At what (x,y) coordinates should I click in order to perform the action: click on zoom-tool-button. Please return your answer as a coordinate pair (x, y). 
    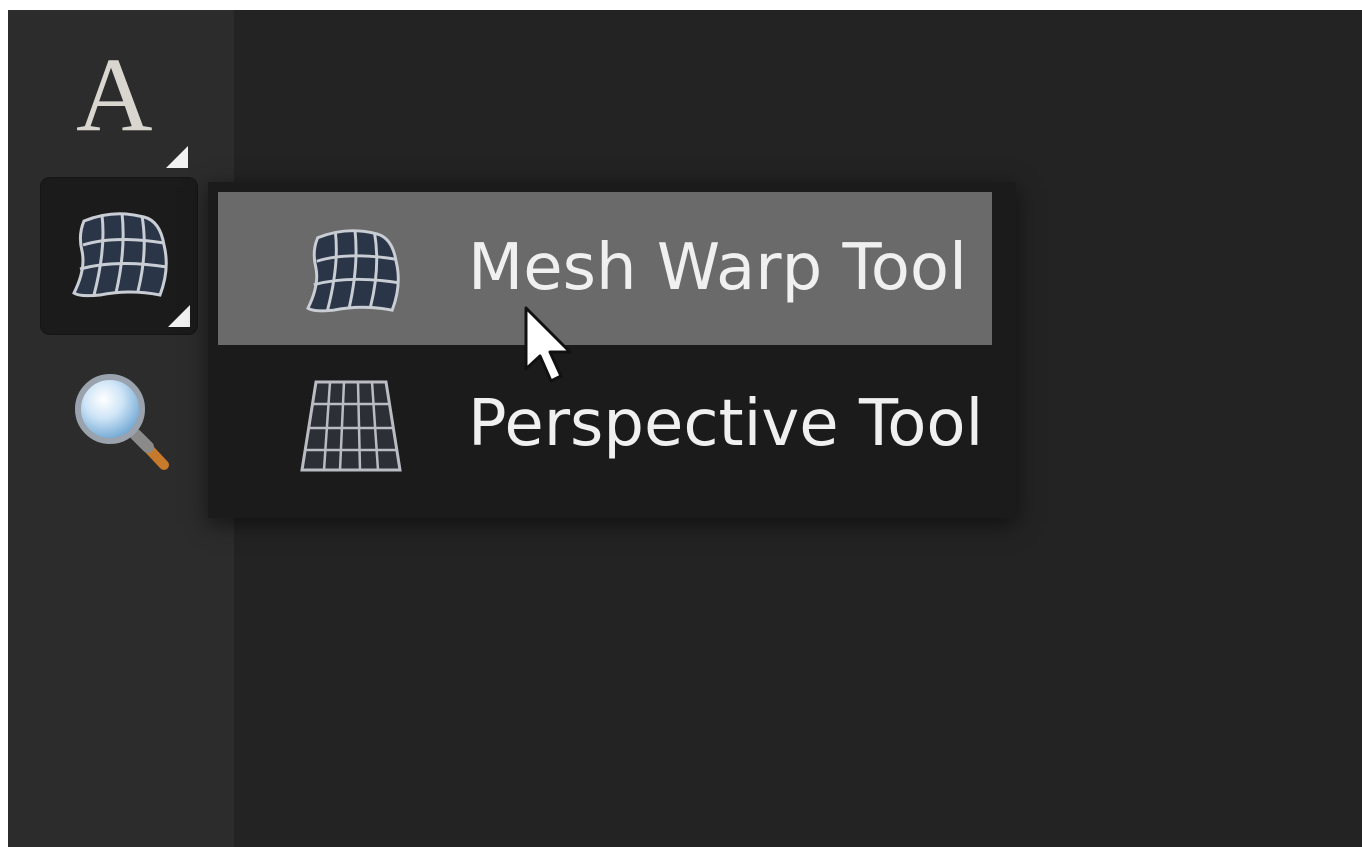
    Looking at the image, I should click on (119, 415).